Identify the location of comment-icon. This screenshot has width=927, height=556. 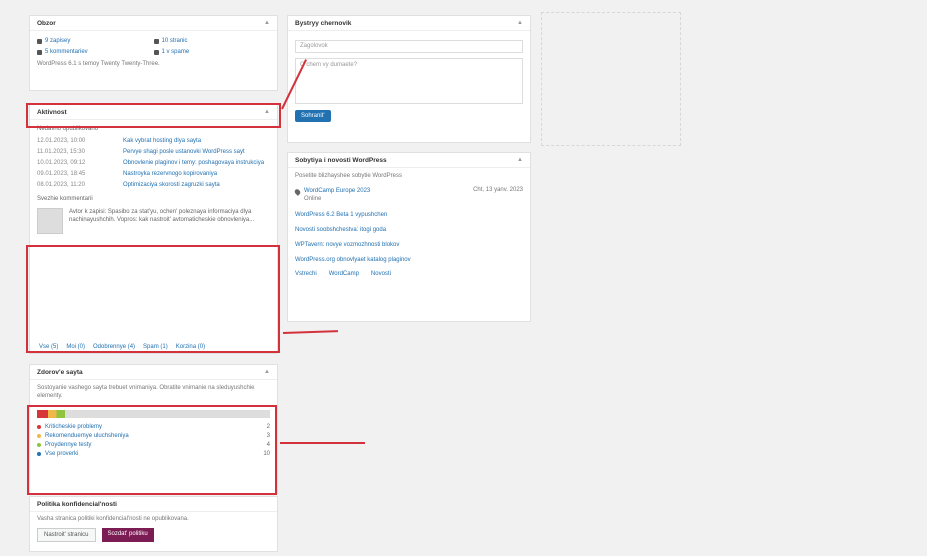
(39, 52).